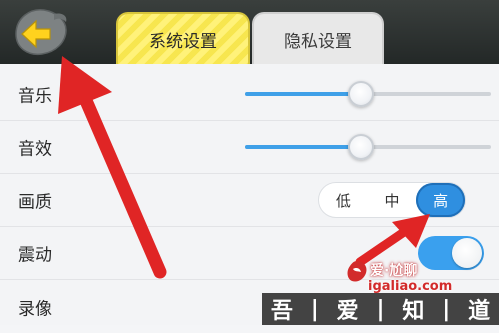 This screenshot has height=333, width=499. I want to click on setting-label-vibration: 震动, so click(35, 255).